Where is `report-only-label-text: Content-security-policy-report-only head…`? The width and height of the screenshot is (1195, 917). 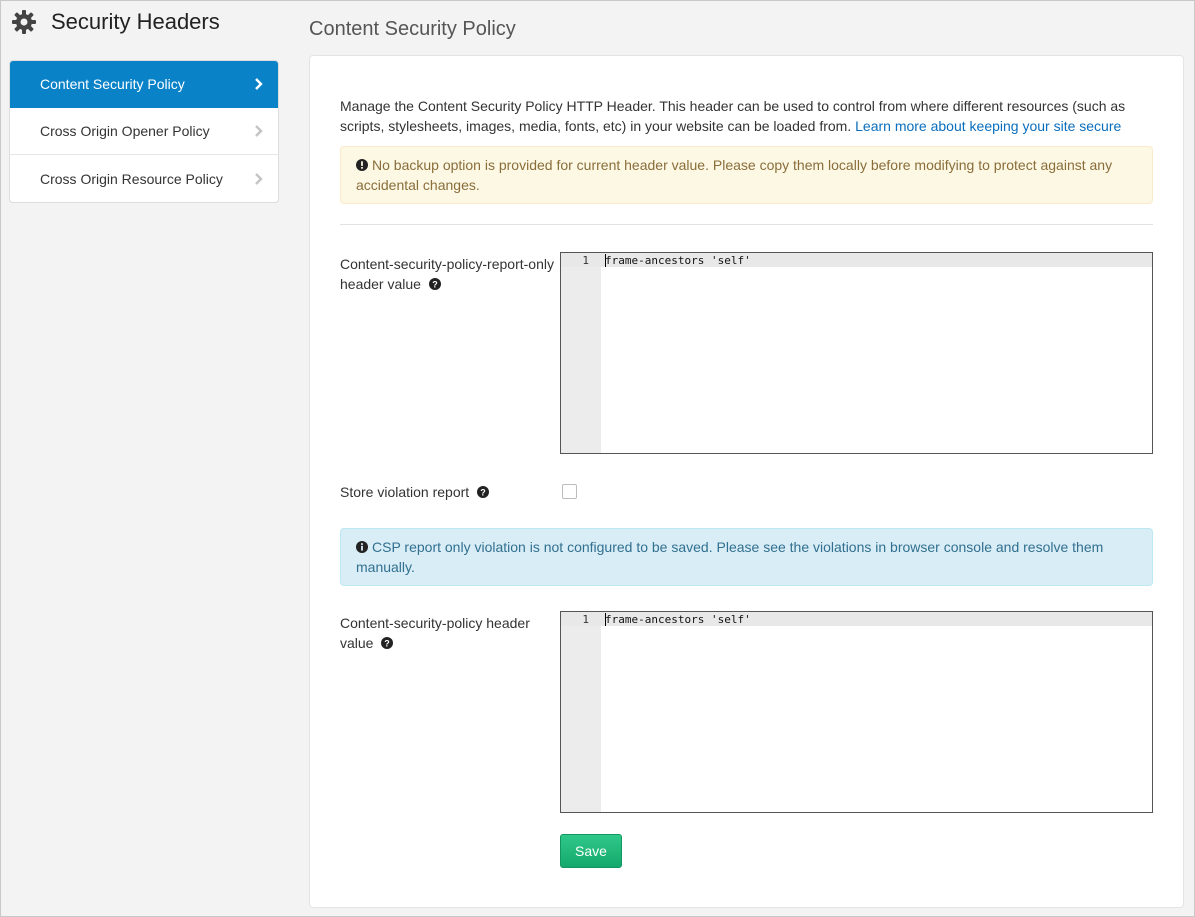
report-only-label-text: Content-security-policy-report-only head… is located at coordinates (447, 274).